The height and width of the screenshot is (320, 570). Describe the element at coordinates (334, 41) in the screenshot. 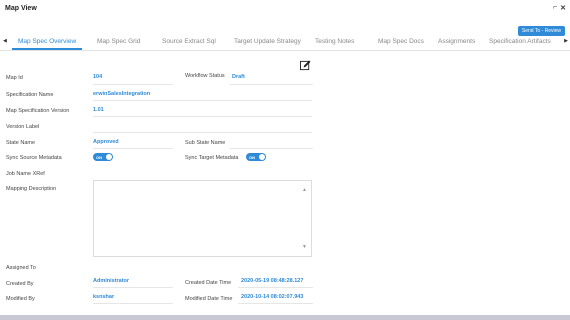

I see `tab-testing-notes: Testing Notes` at that location.